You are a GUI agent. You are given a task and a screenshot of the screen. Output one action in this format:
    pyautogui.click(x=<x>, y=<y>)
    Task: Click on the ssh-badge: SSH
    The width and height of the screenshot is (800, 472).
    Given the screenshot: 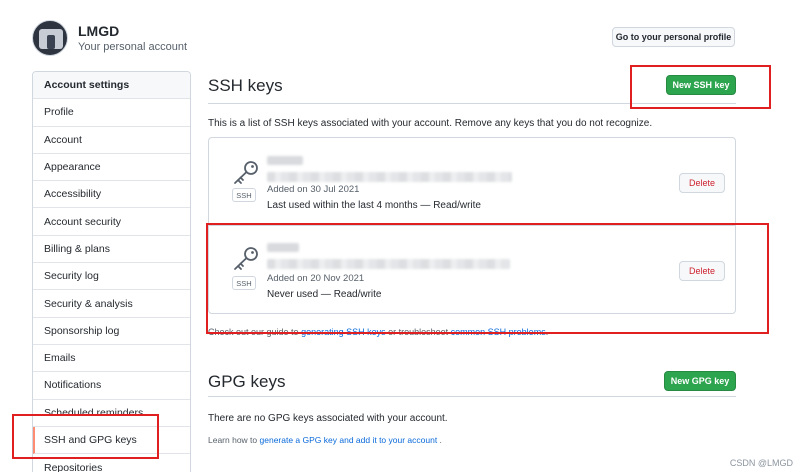 What is the action you would take?
    pyautogui.click(x=244, y=195)
    